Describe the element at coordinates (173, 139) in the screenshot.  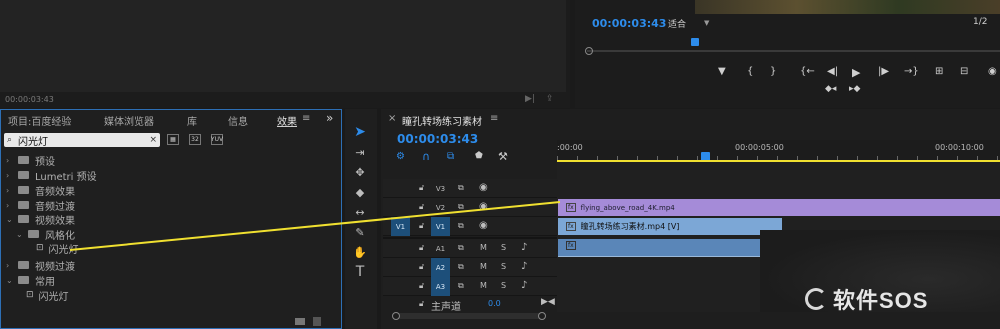
I see `accelerated-effects-icon: ▦` at that location.